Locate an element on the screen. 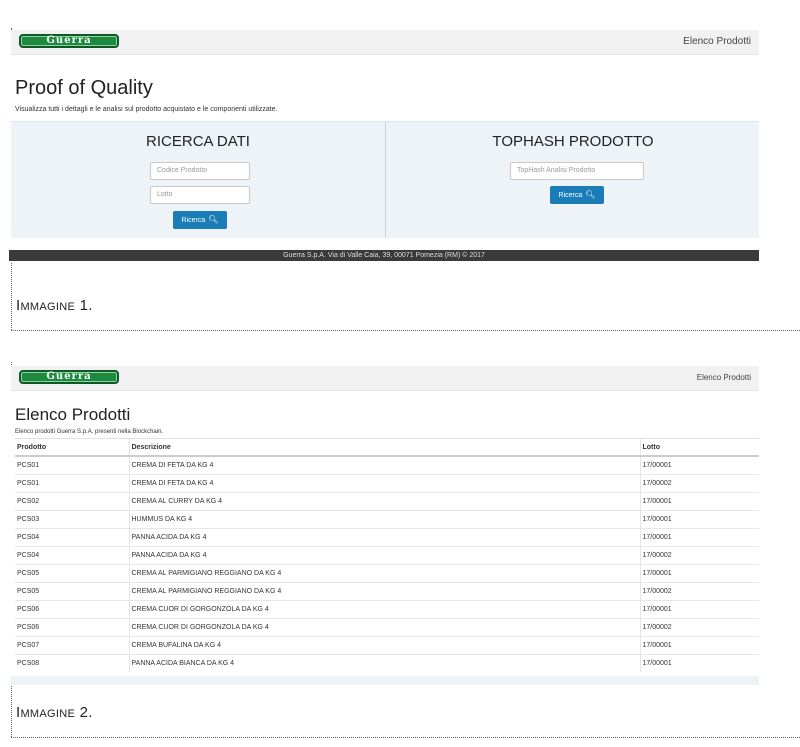 Image resolution: width=800 pixels, height=747 pixels. table-row: PCS04 PANNA ACIDA DA KG 4 17/00001 is located at coordinates (387, 537).